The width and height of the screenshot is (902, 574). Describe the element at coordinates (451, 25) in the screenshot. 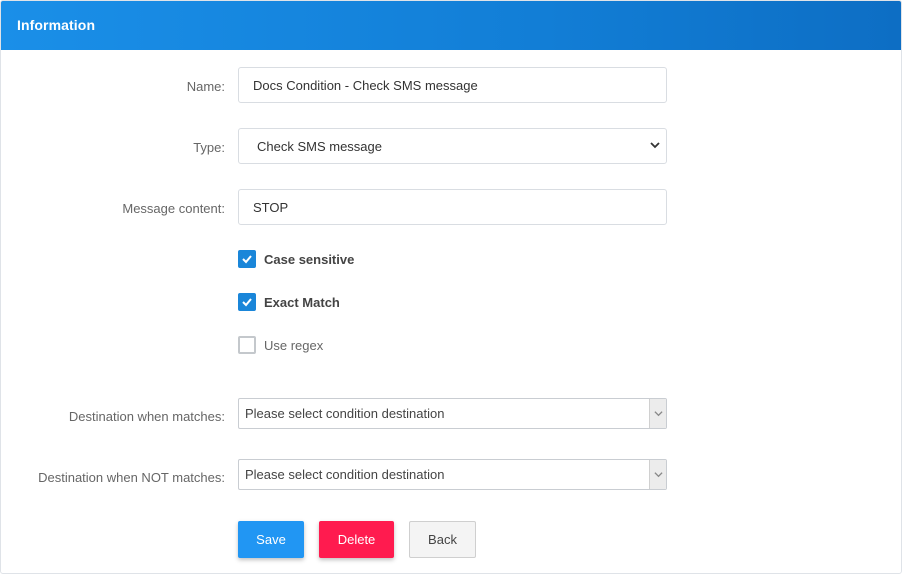

I see `panel-header: Information` at that location.